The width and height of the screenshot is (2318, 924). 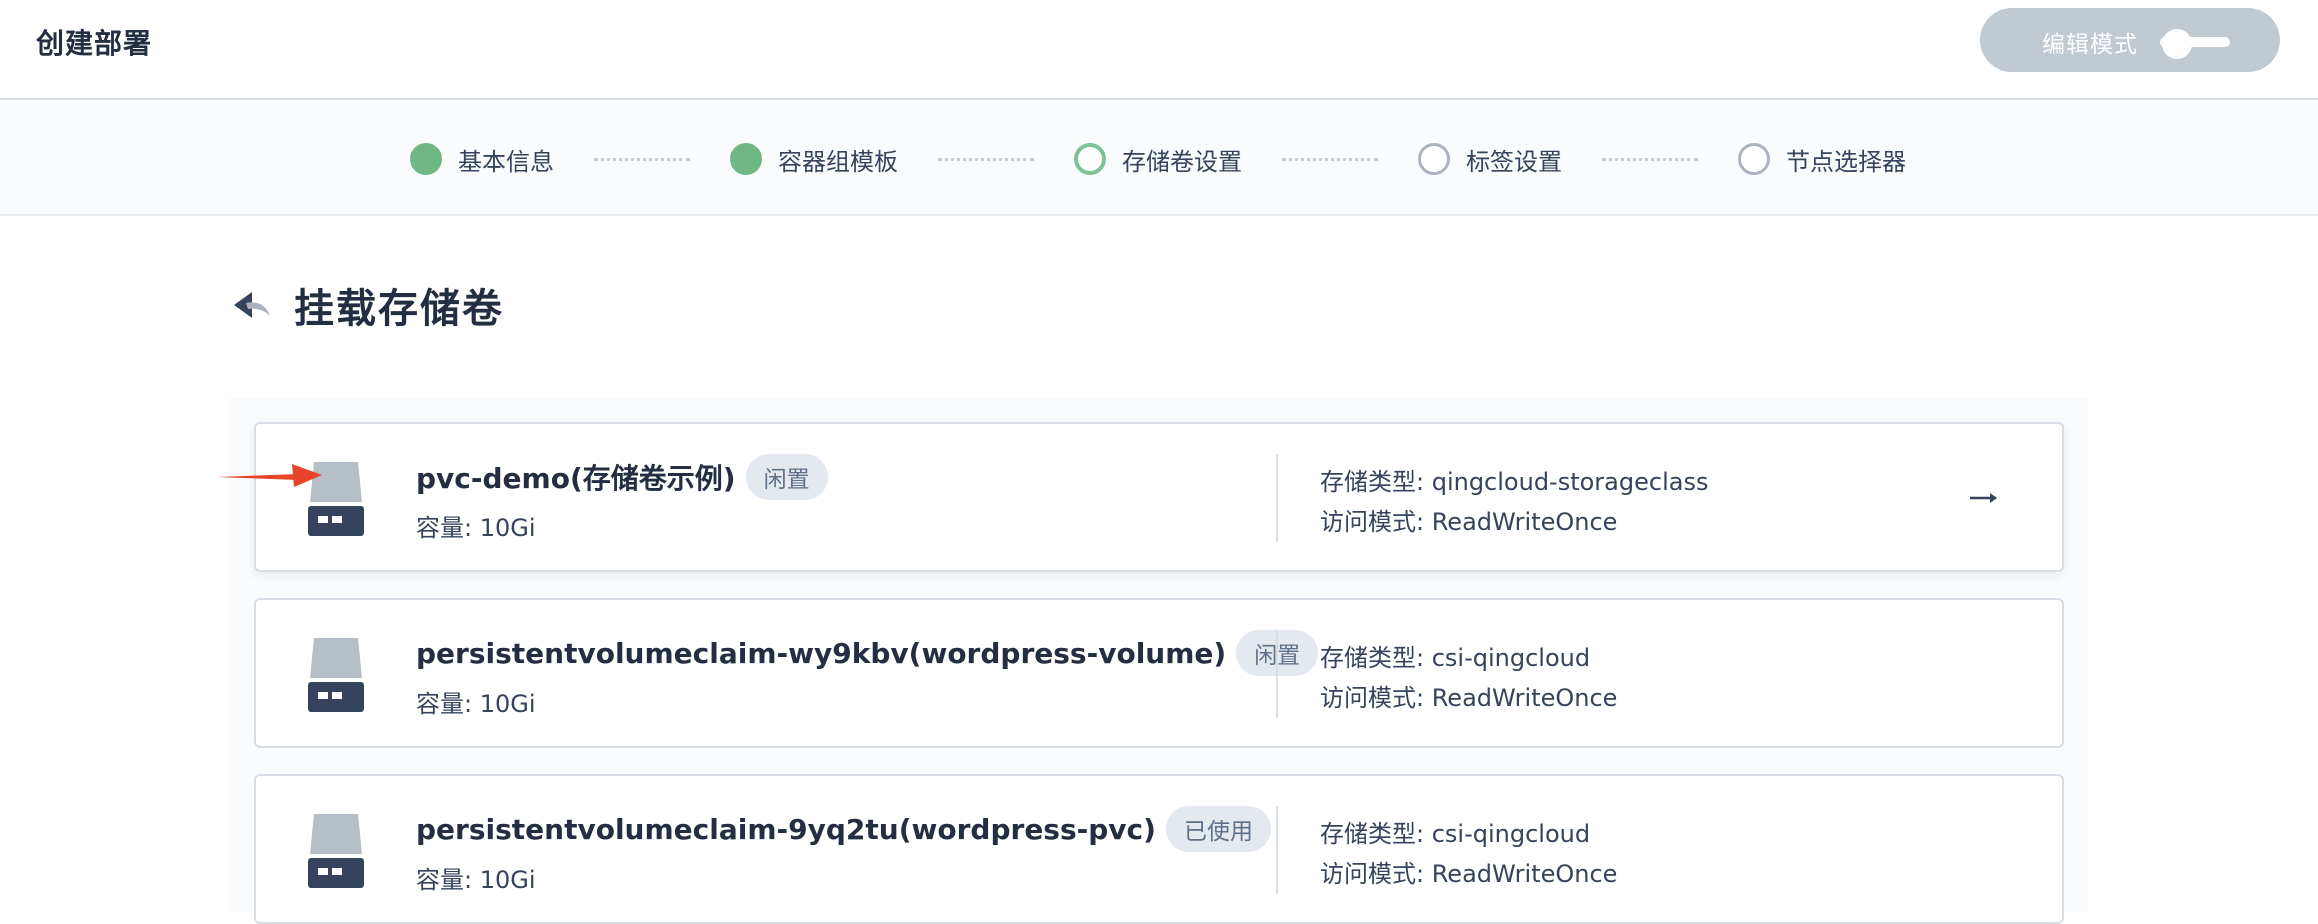 I want to click on step-pod-template: 容器组模板, so click(x=814, y=159).